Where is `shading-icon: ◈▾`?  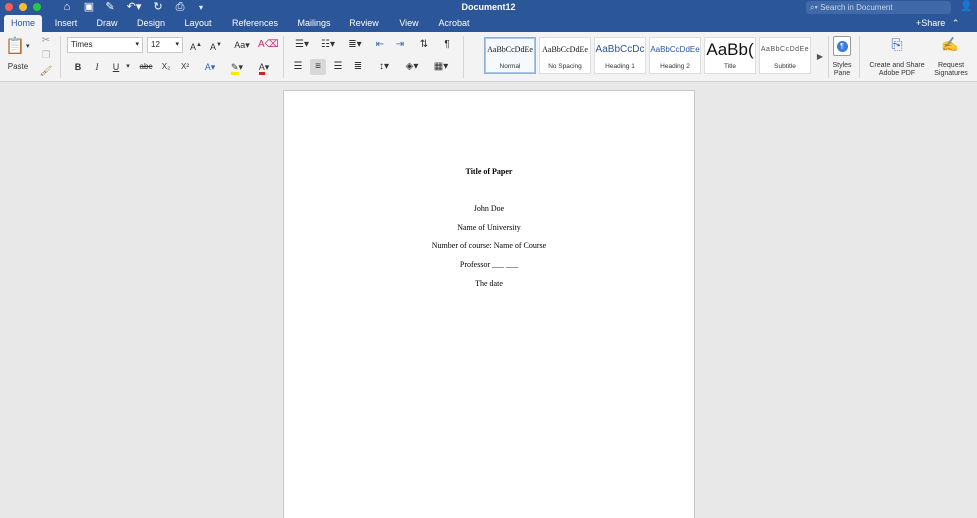
shading-icon: ◈▾ is located at coordinates (412, 67).